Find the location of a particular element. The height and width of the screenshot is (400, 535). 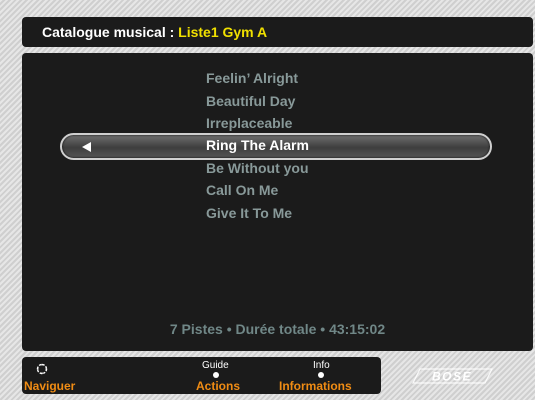

informations-button: Informations is located at coordinates (315, 386).